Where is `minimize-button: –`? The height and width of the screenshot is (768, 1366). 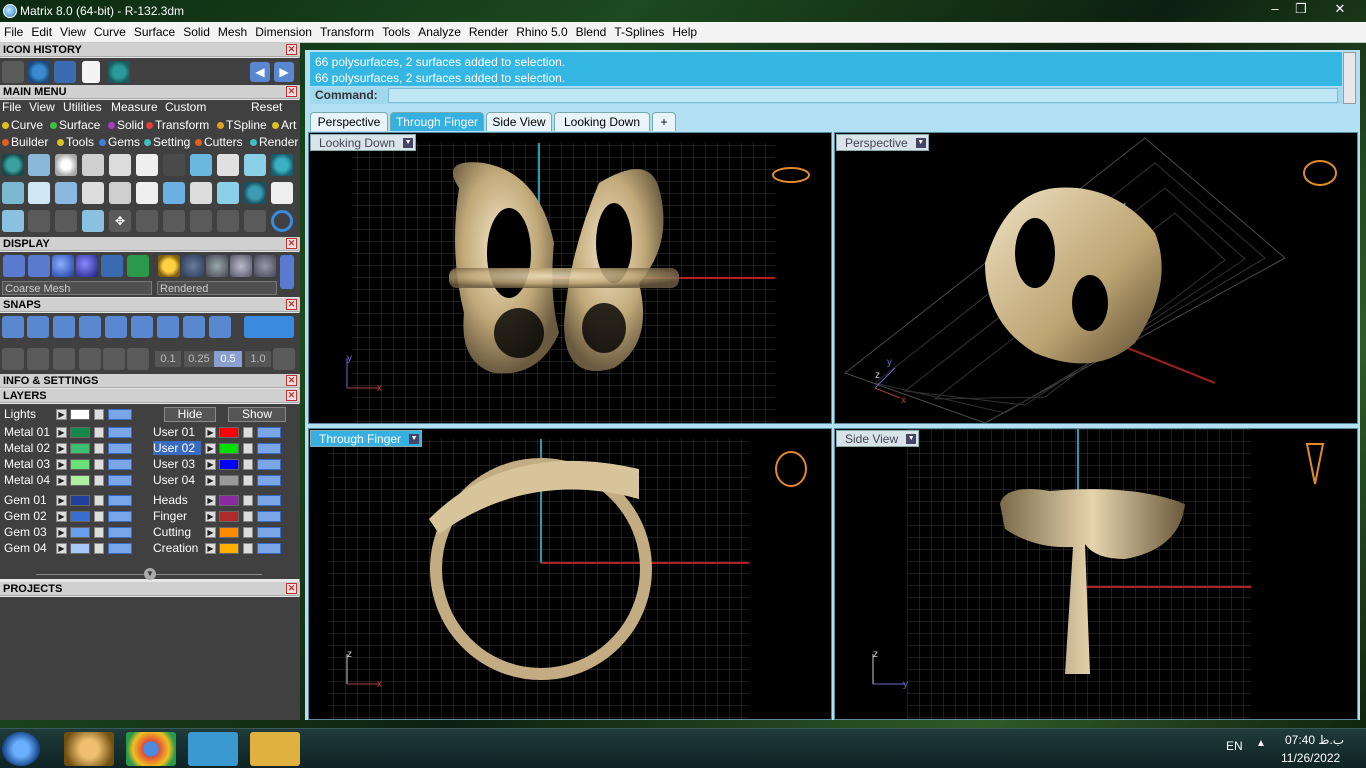
minimize-button: – is located at coordinates (1275, 10).